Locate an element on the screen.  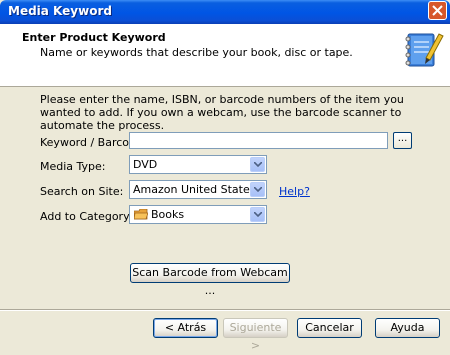
category-value: Books is located at coordinates (168, 214).